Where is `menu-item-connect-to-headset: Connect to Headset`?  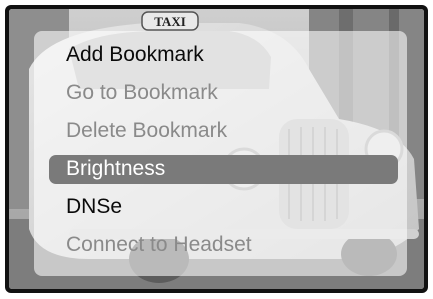 menu-item-connect-to-headset: Connect to Headset is located at coordinates (220, 245).